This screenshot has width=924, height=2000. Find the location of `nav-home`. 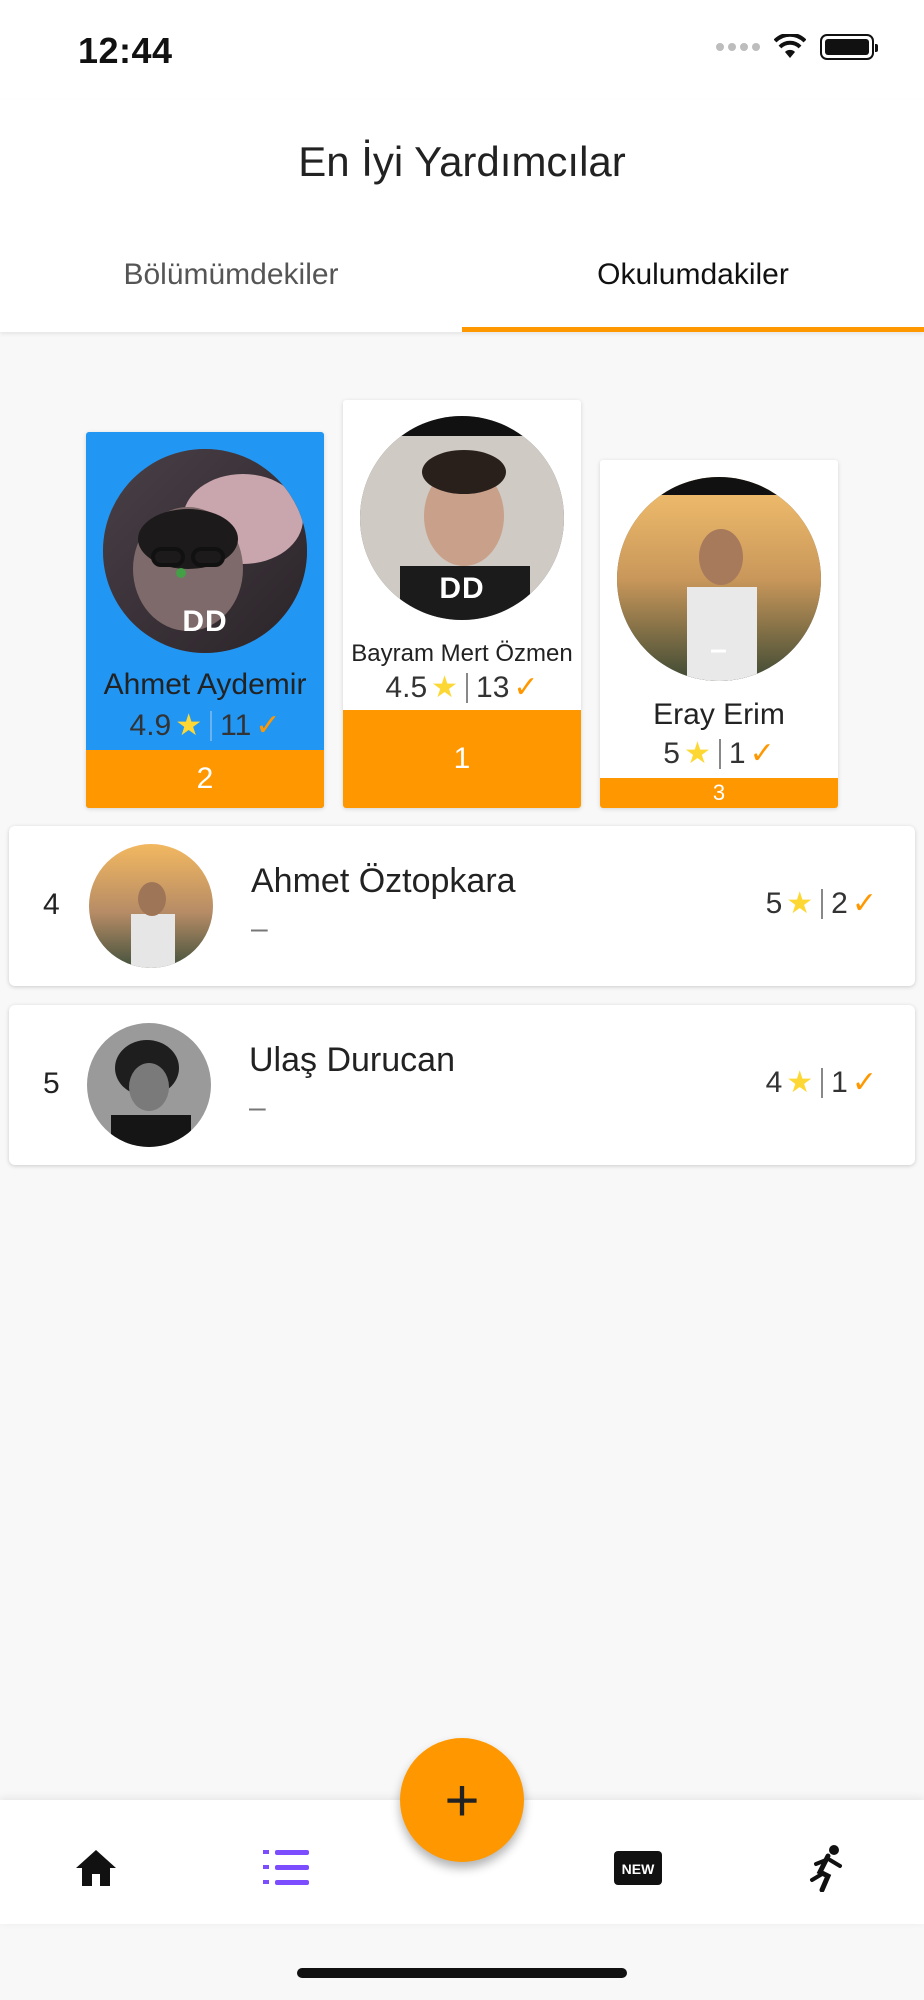

nav-home is located at coordinates (96, 1868).